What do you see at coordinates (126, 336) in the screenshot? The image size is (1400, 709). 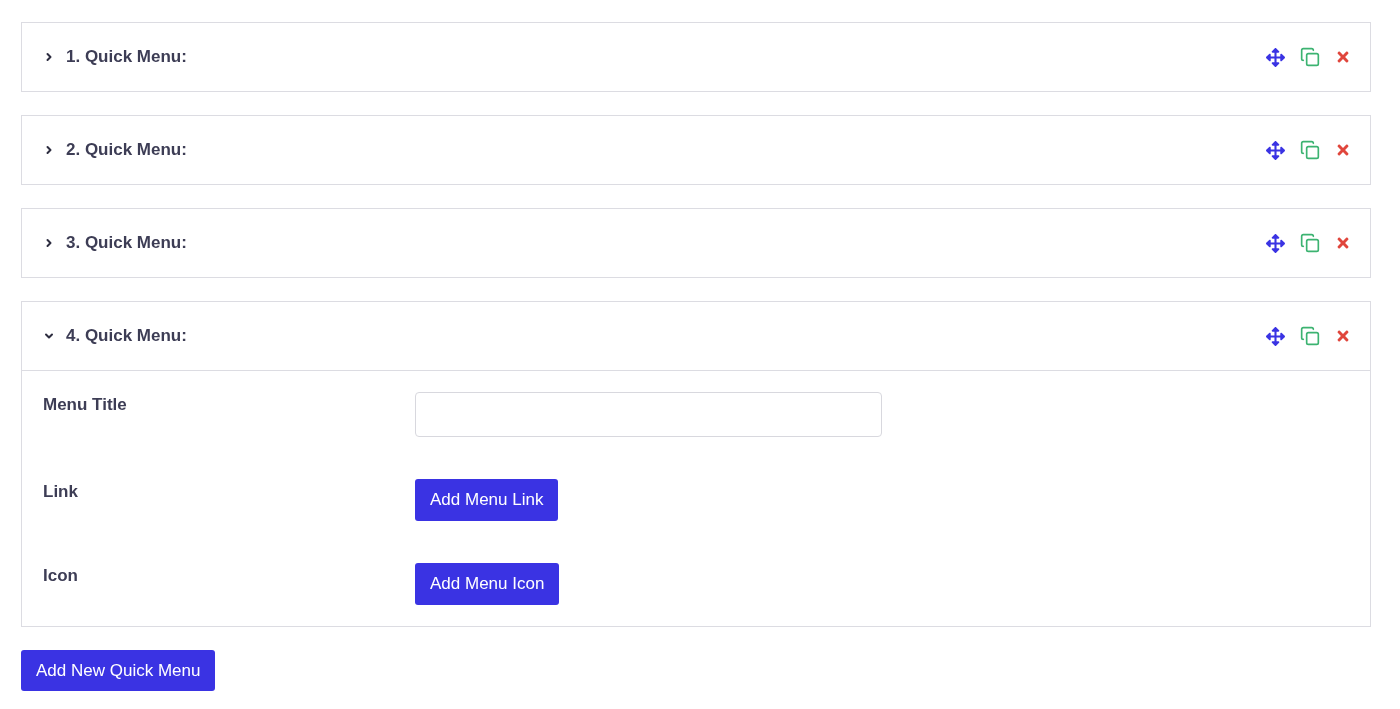 I see `menu-title: 4. Quick Menu:` at bounding box center [126, 336].